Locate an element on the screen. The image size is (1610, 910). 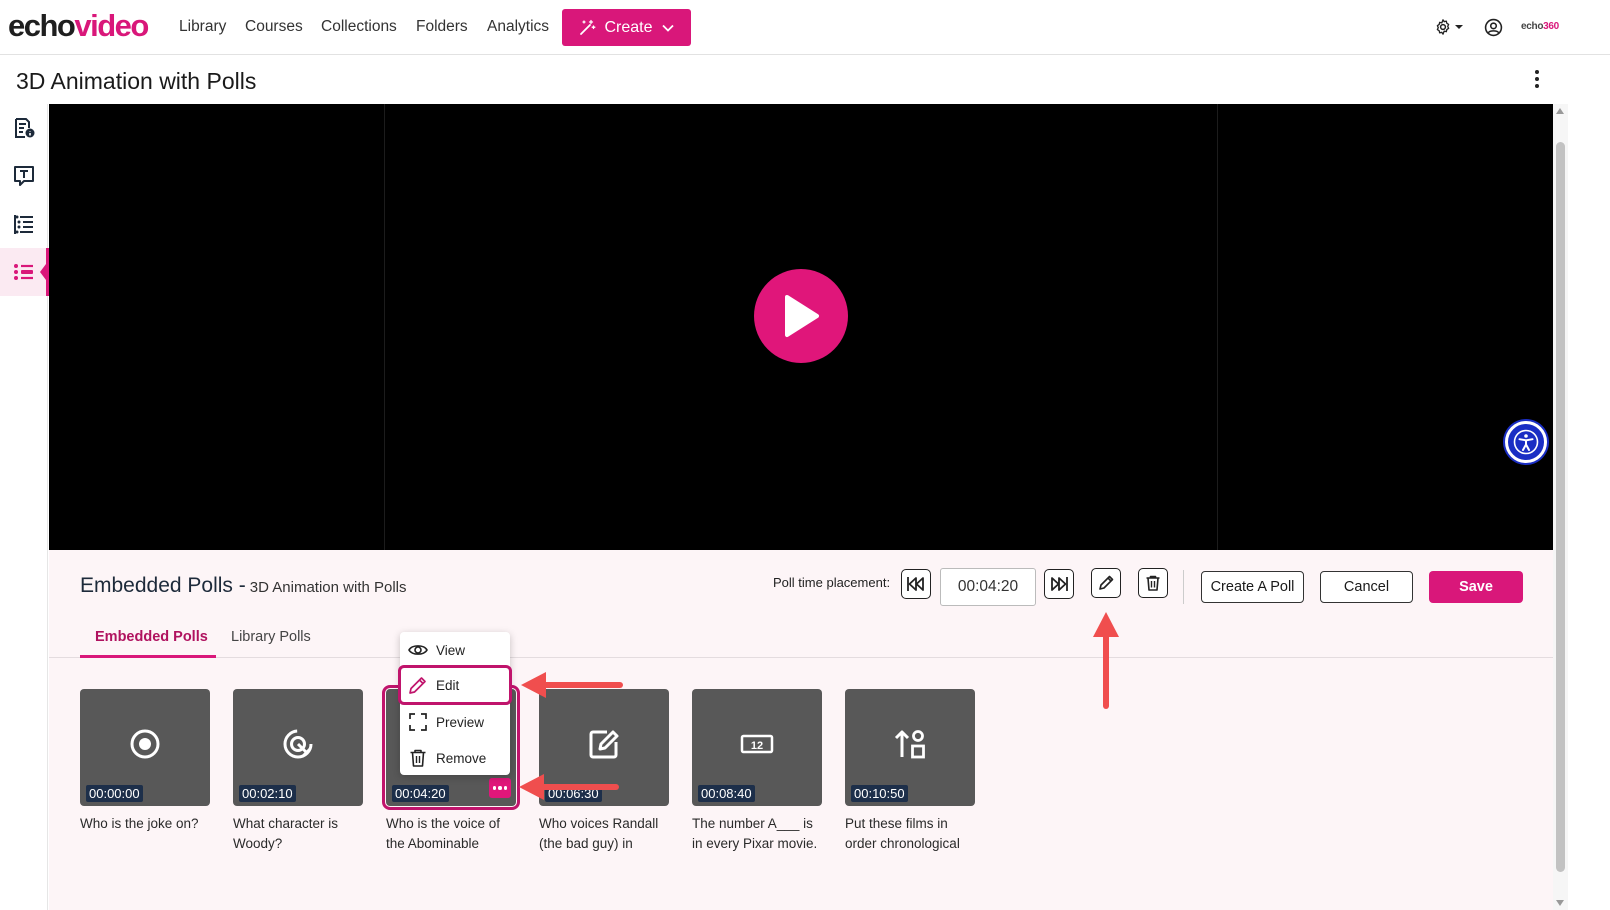
more-options-icon is located at coordinates (1537, 79).